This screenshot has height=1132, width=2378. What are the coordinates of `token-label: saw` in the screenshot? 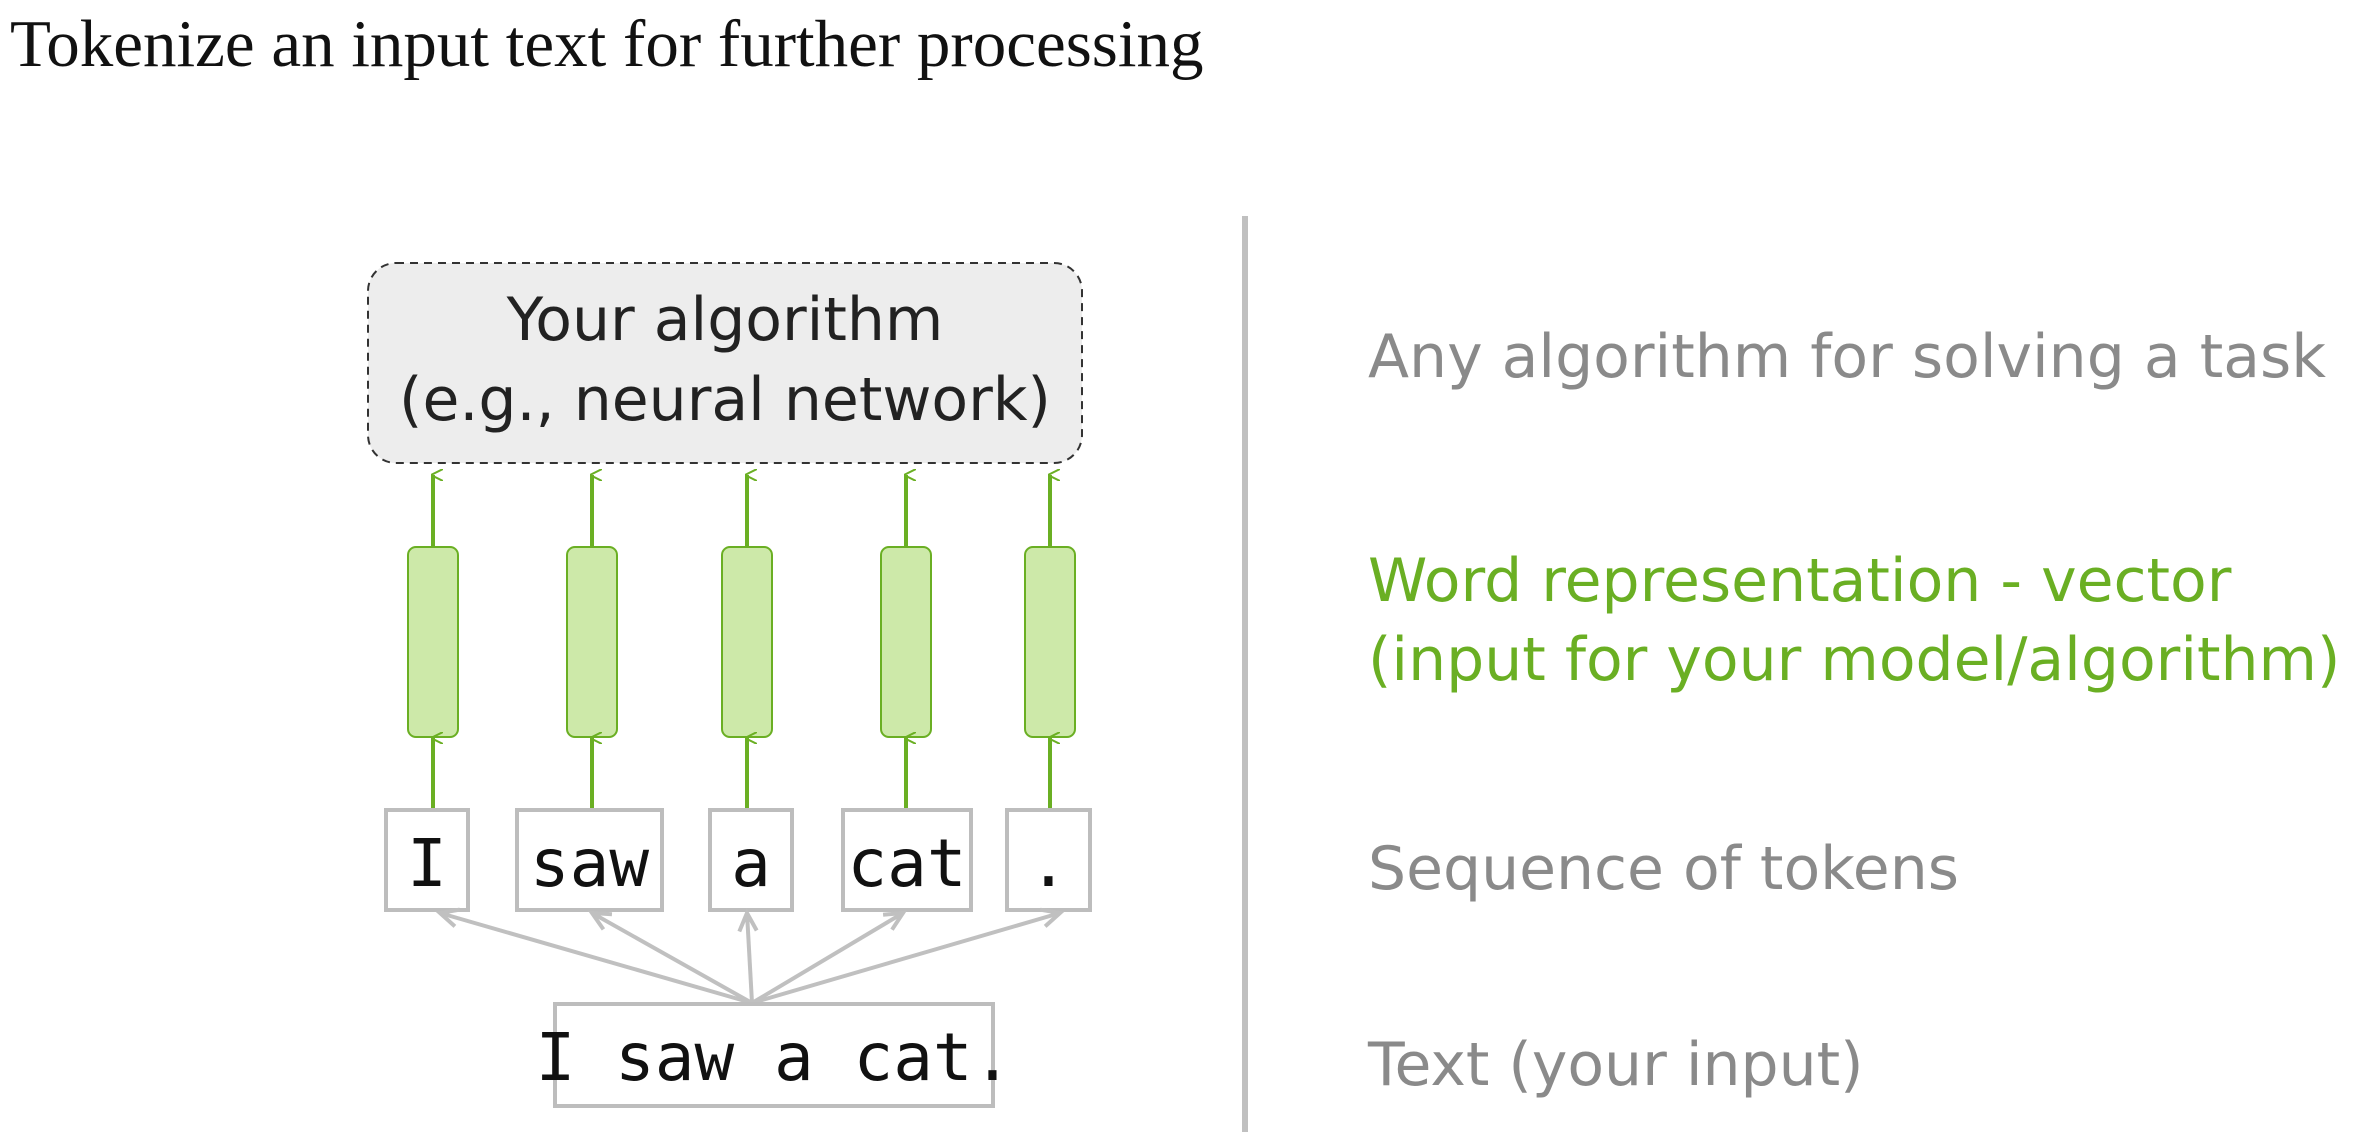 It's located at (589, 863).